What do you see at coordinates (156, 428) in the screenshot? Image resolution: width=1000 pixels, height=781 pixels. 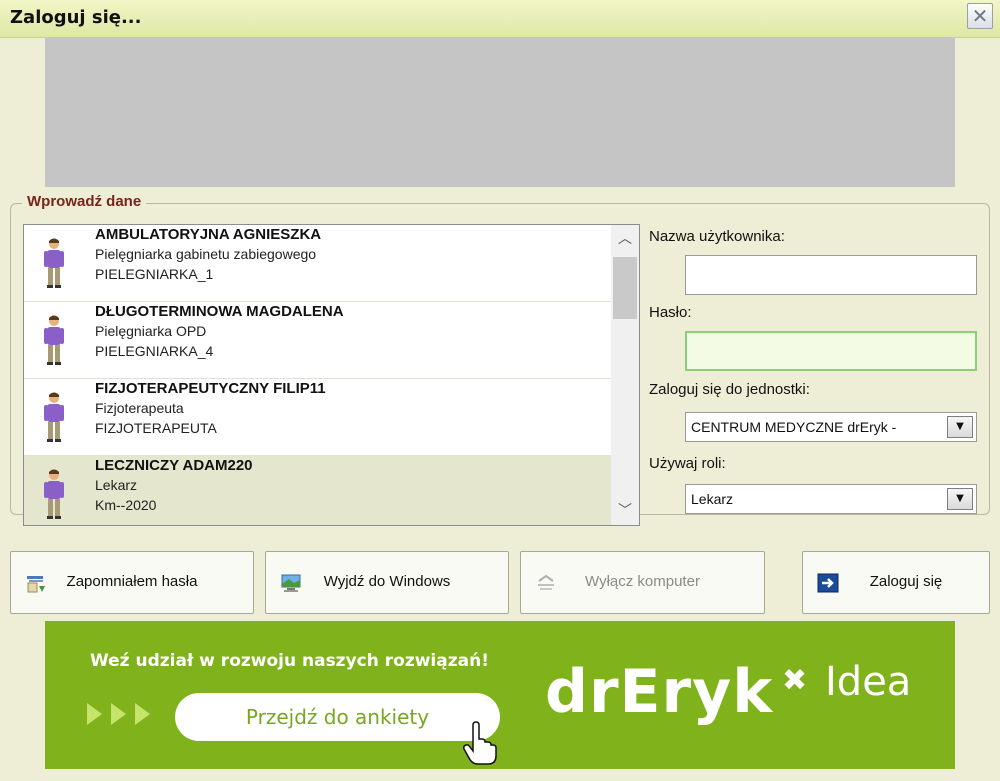 I see `user-code: FIZJOTERAPEUTA` at bounding box center [156, 428].